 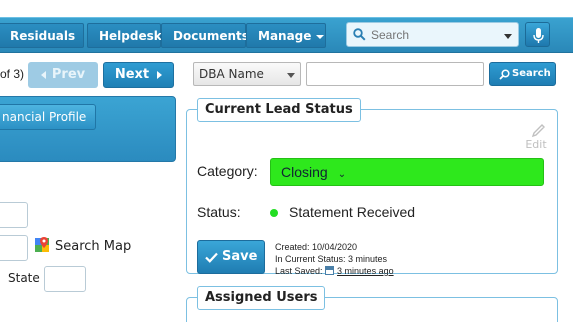 I want to click on save-label: Save, so click(x=240, y=256).